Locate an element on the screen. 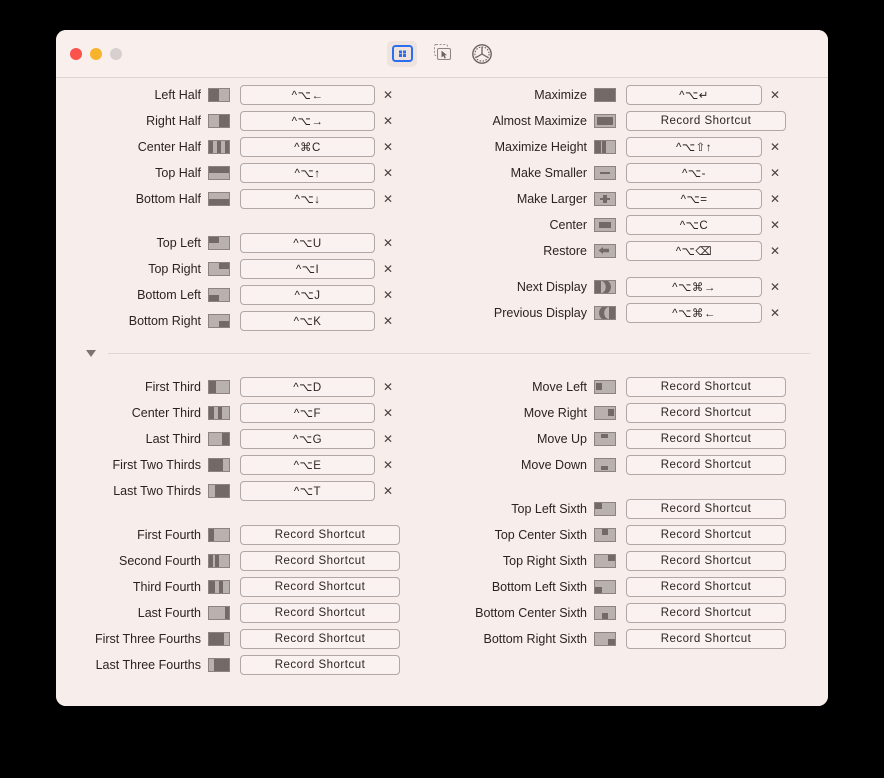 The image size is (884, 778). shortcut-row-bottom-left-sixth: Bottom Left Sixth Record Shortcut is located at coordinates (635, 587).